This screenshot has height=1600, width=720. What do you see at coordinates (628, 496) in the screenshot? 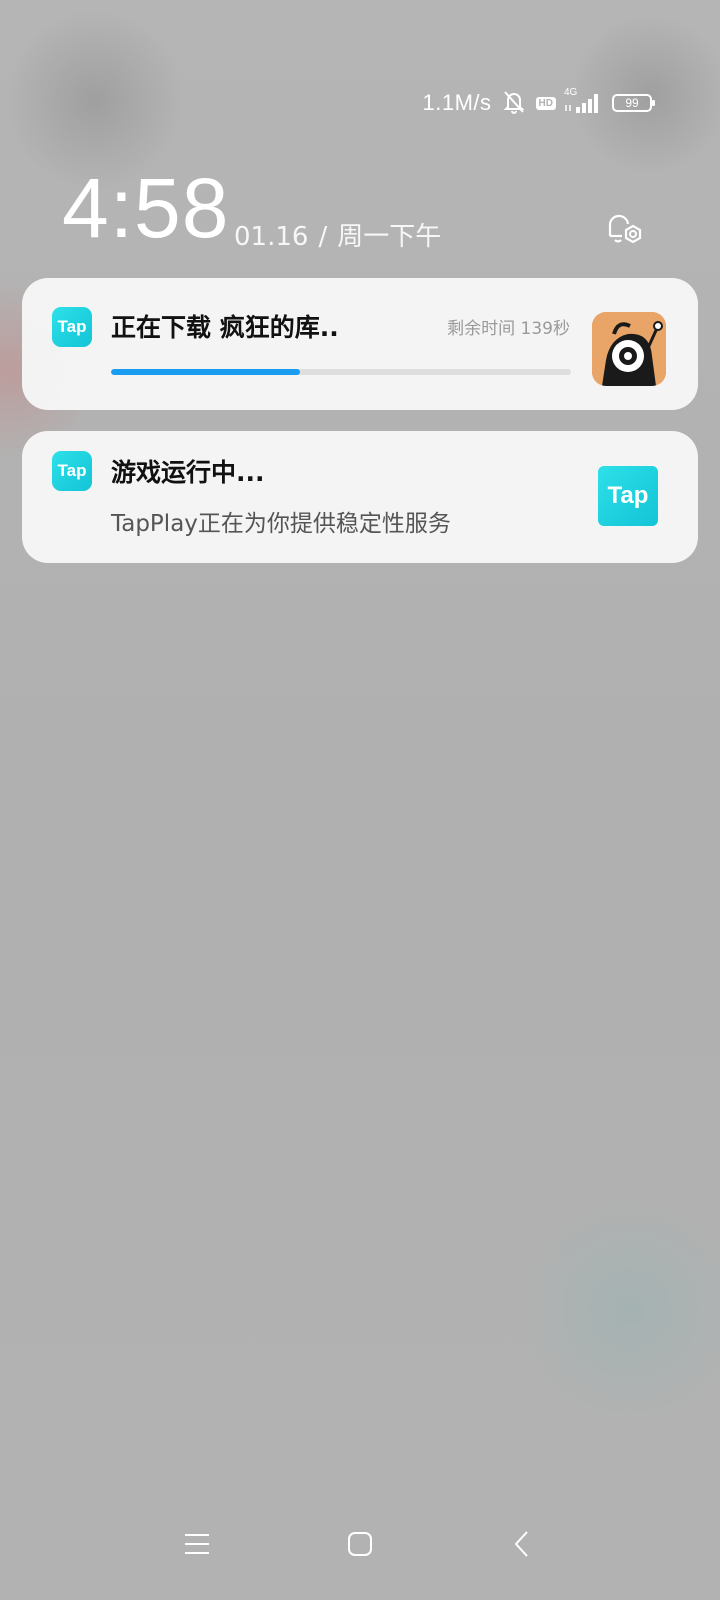
I see `tapplay-large-icon: Tap` at bounding box center [628, 496].